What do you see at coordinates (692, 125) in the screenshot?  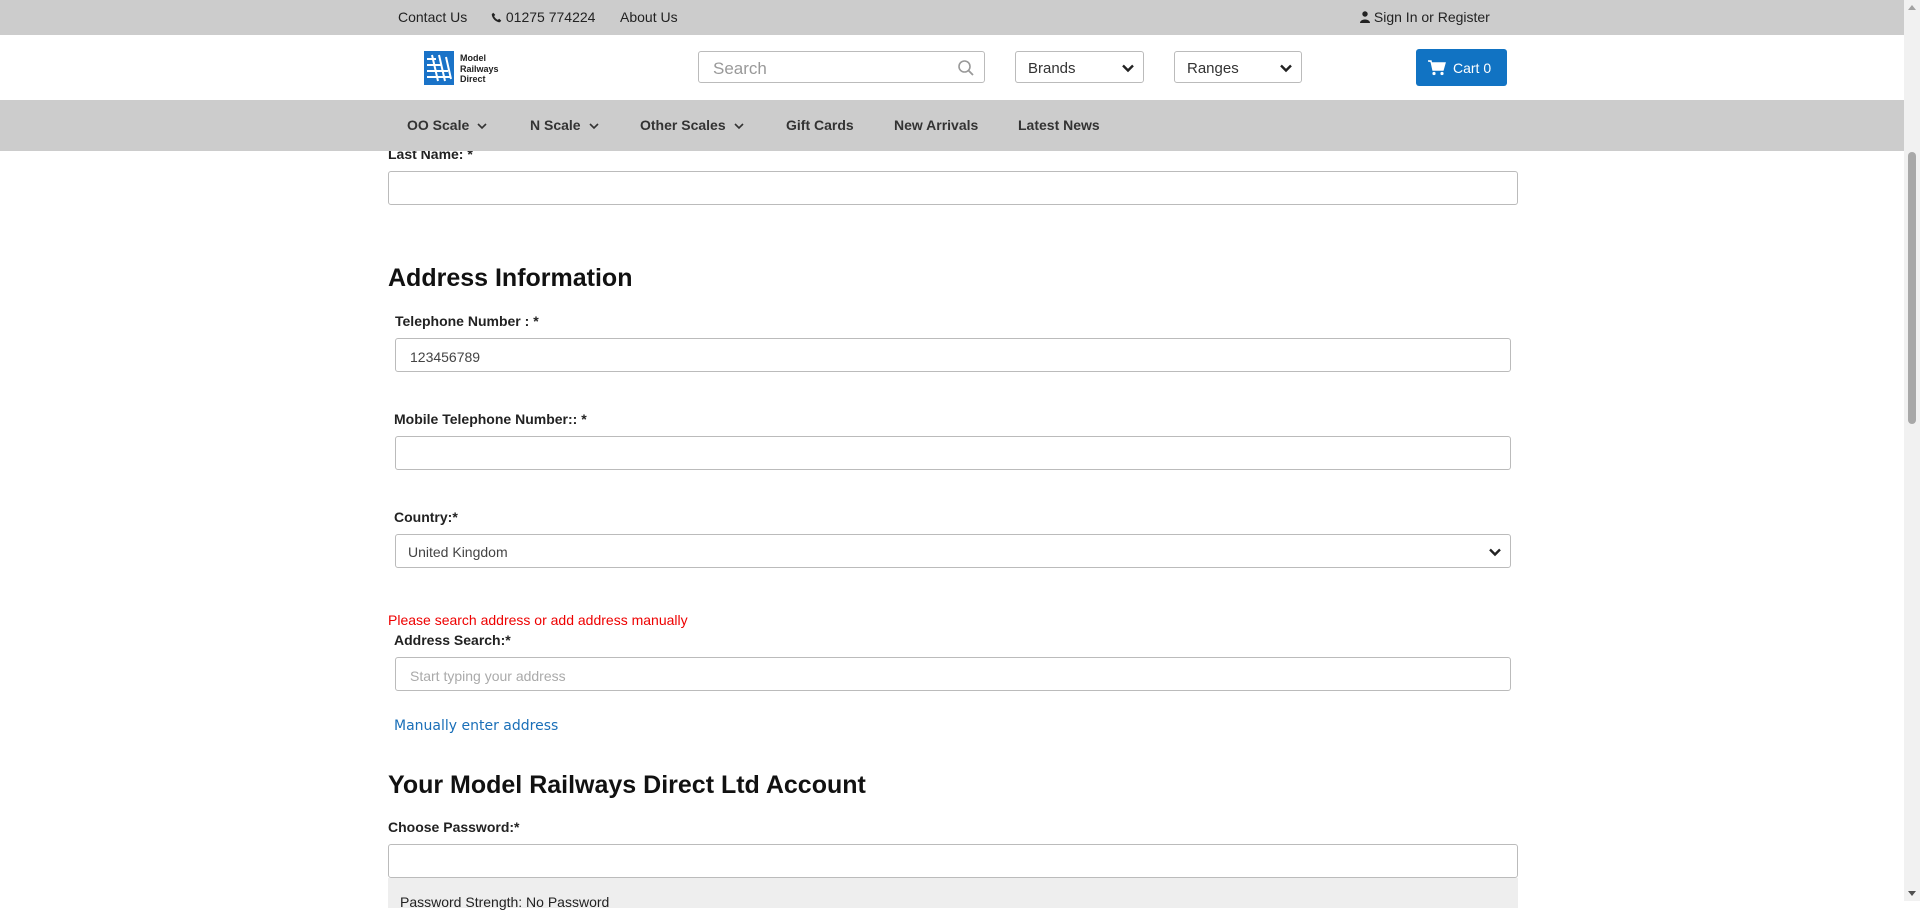 I see `nav-item-other-scales: Other Scales` at bounding box center [692, 125].